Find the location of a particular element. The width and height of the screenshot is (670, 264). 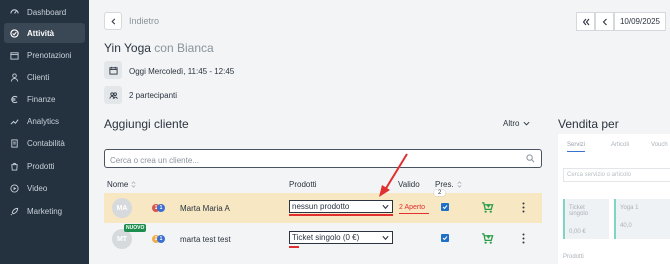

page-title: Yin Yoga con Bianca is located at coordinates (159, 48).